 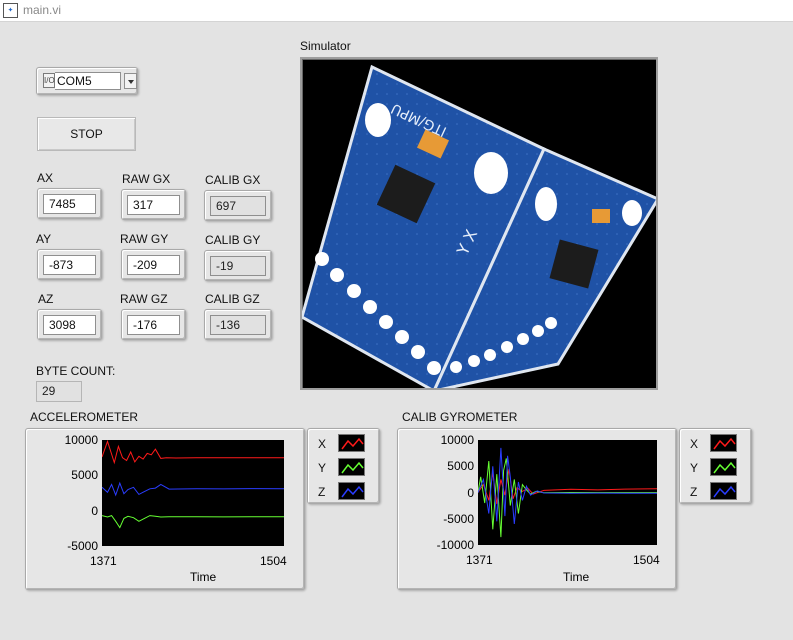 What do you see at coordinates (84, 417) in the screenshot?
I see `accelerometer-title: ACCELEROMETER` at bounding box center [84, 417].